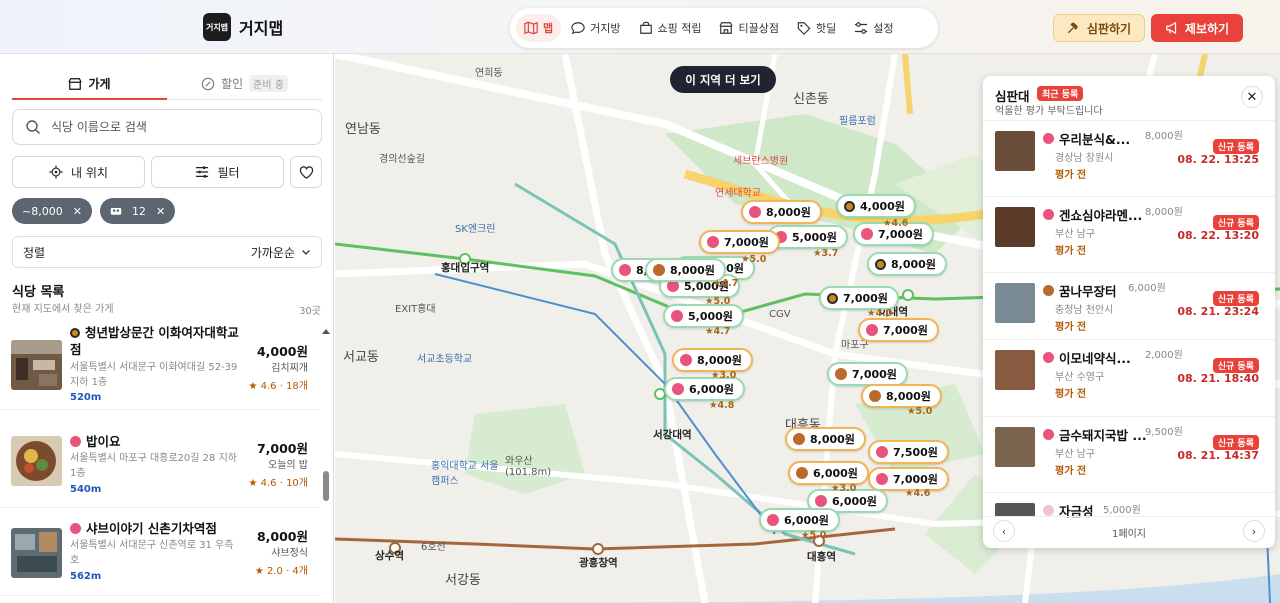  I want to click on review-price: 2,000원, so click(1164, 355).